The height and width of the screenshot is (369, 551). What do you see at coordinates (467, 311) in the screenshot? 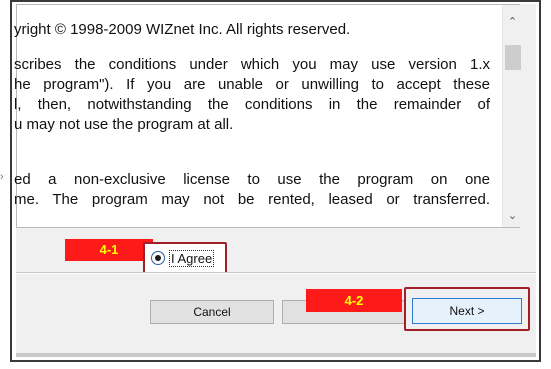
I see `next-button: Next >` at bounding box center [467, 311].